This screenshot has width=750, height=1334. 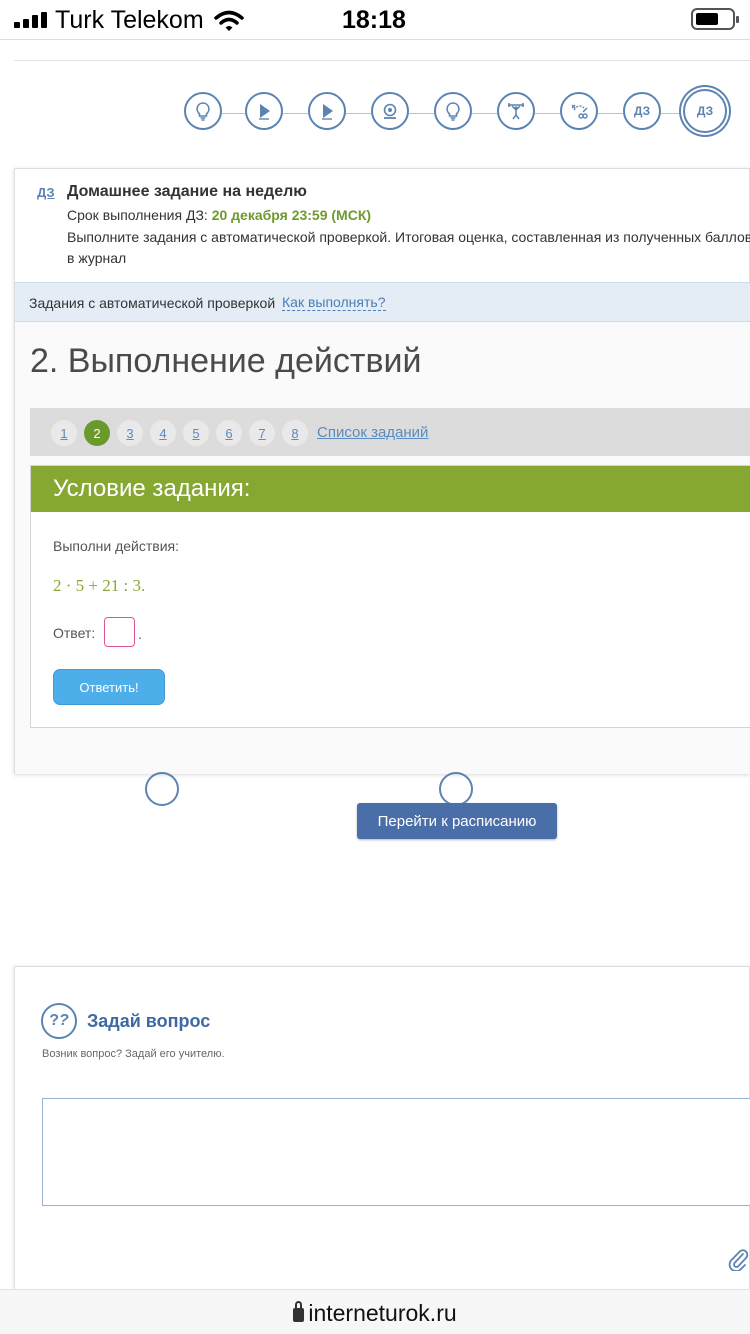 What do you see at coordinates (152, 303) in the screenshot?
I see `auto-check-label: Задания с автоматической проверкой` at bounding box center [152, 303].